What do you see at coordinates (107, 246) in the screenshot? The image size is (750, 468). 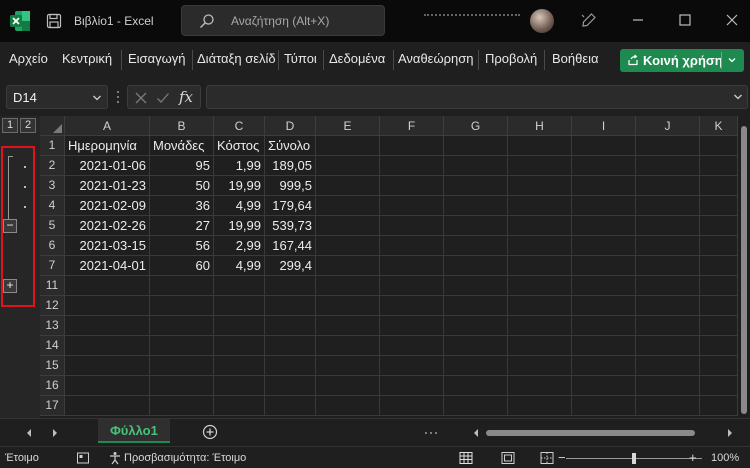 I see `cell: 2021-03-15` at bounding box center [107, 246].